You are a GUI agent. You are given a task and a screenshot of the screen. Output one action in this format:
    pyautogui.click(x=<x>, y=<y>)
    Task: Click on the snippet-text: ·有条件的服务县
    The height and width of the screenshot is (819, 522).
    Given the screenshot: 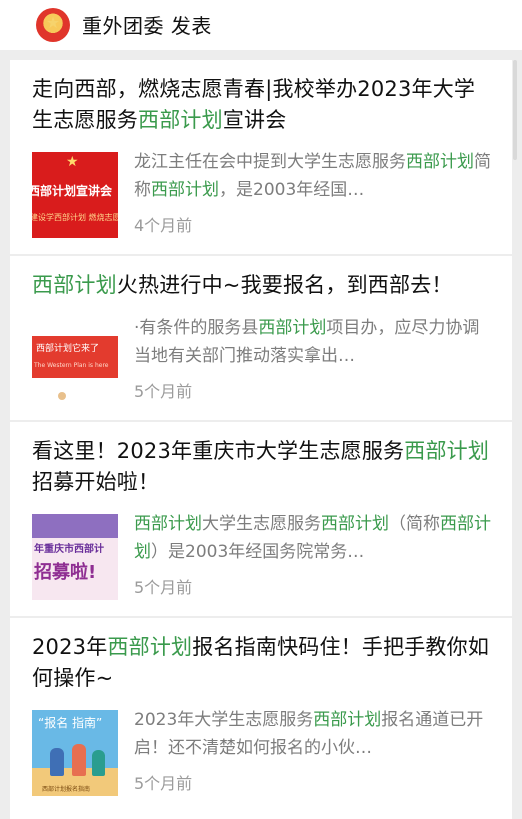 What is the action you would take?
    pyautogui.click(x=196, y=328)
    